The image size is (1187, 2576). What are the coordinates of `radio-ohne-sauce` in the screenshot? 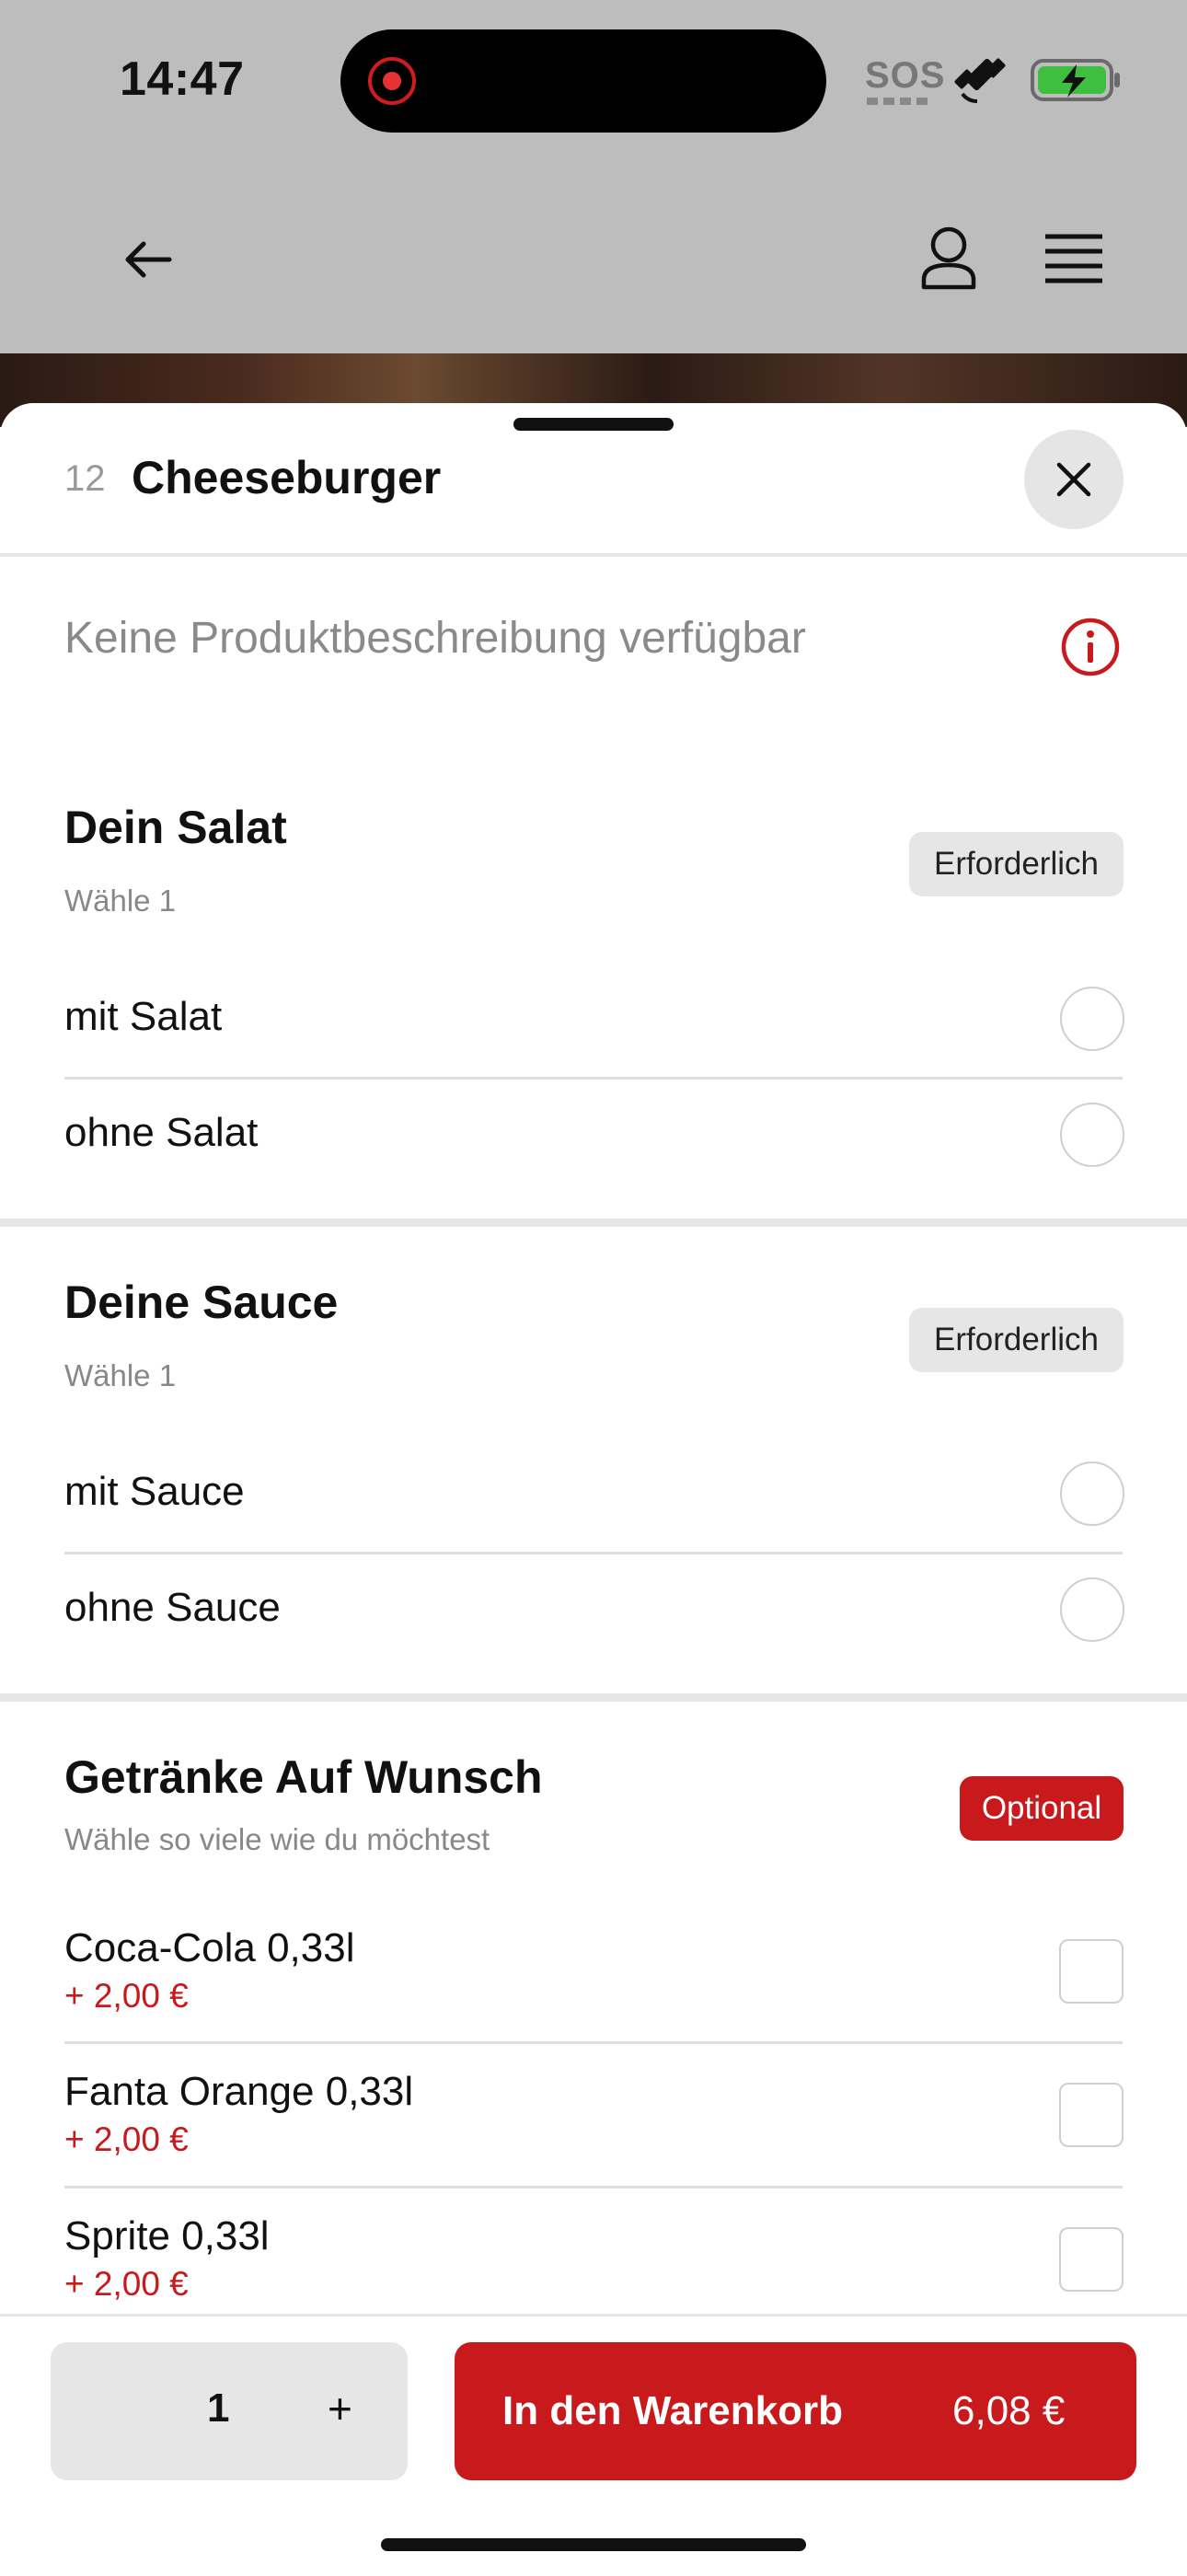 It's located at (1092, 1609).